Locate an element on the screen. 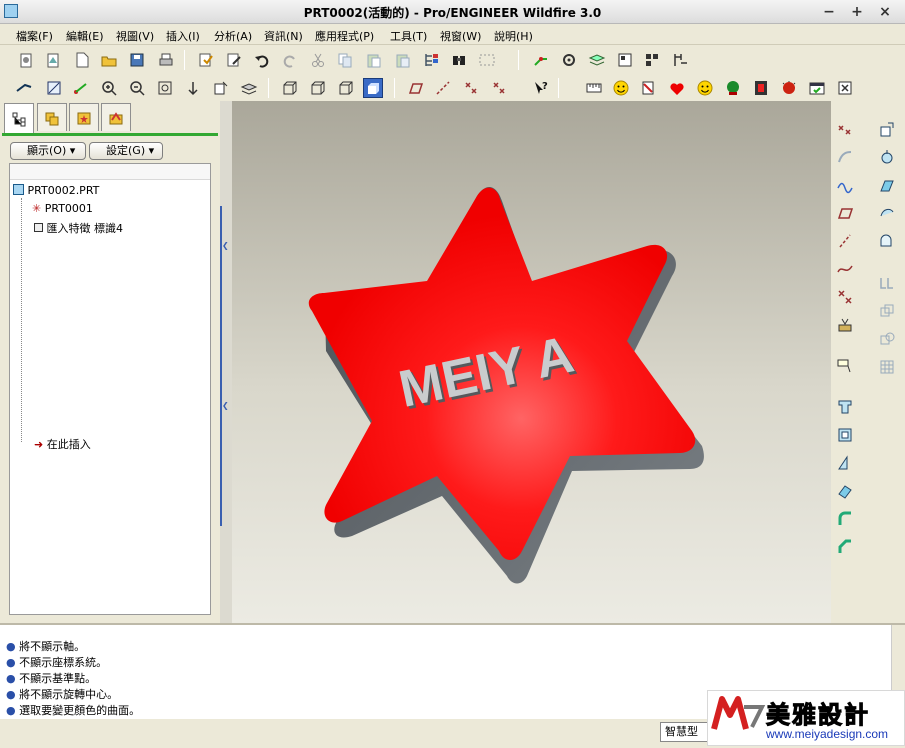 The image size is (905, 748). panel-sash: ❮ ❮ is located at coordinates (226, 362).